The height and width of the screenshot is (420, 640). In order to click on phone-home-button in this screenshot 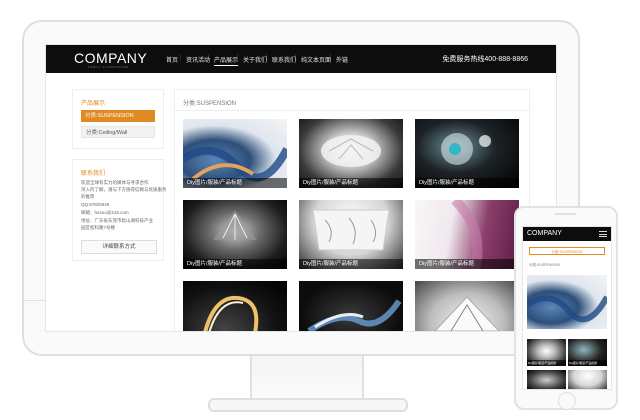, I will do `click(567, 401)`.